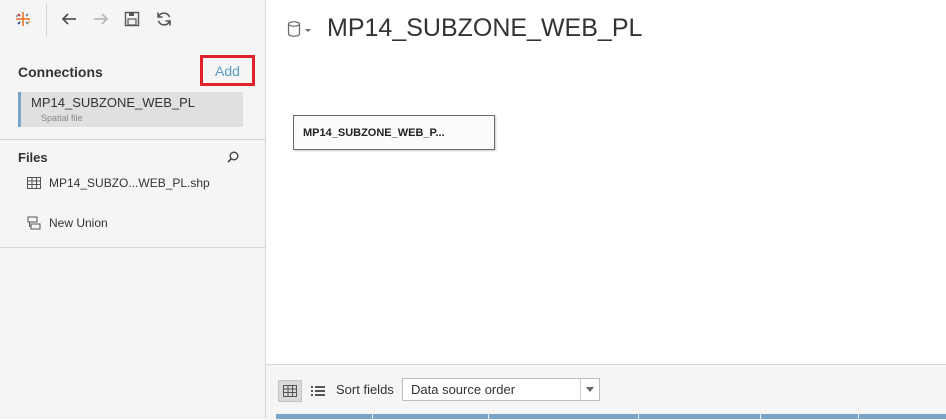  Describe the element at coordinates (290, 391) in the screenshot. I see `grid-view-icon` at that location.